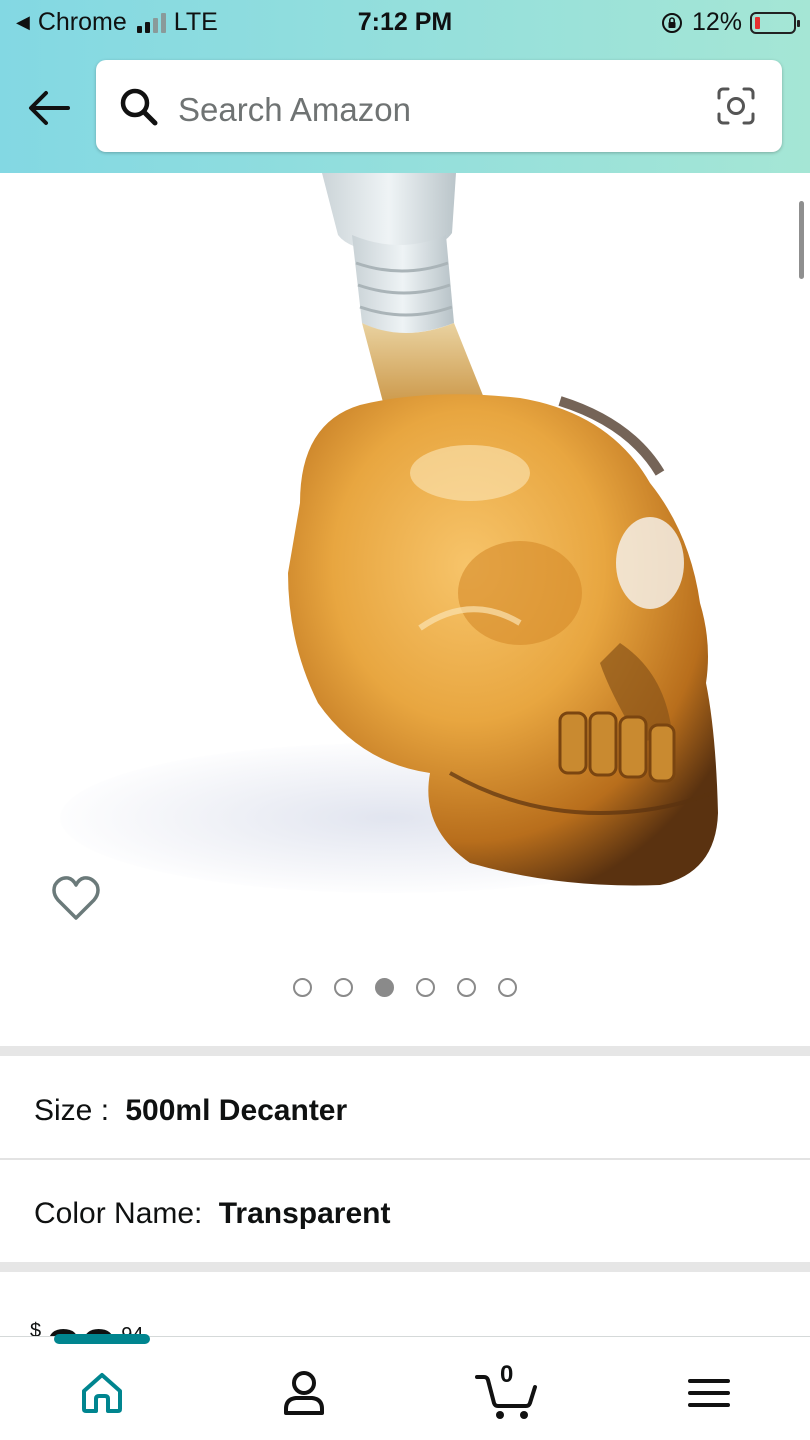 Image resolution: width=810 pixels, height=1440 pixels. I want to click on search-input: Search Amazon, so click(439, 106).